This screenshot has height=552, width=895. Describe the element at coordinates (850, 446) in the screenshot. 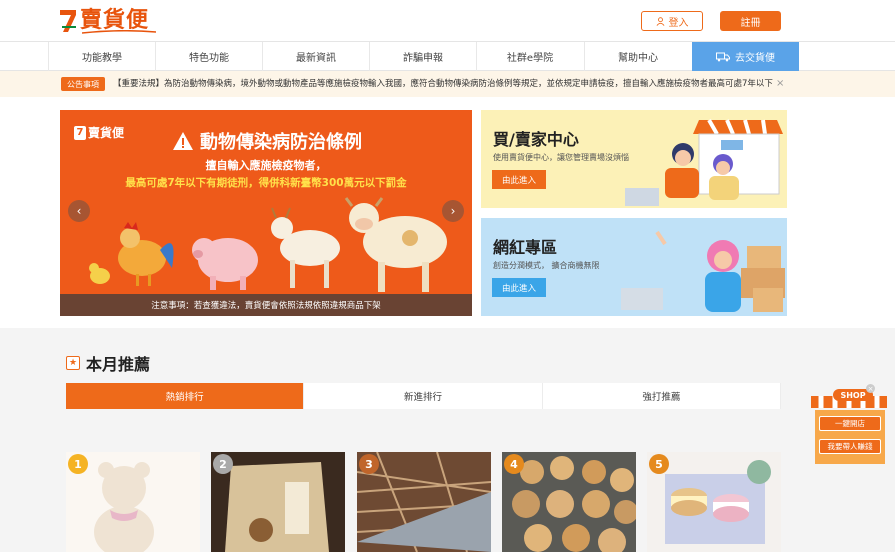

I see `referral-button: 我要帶人賺錢` at that location.